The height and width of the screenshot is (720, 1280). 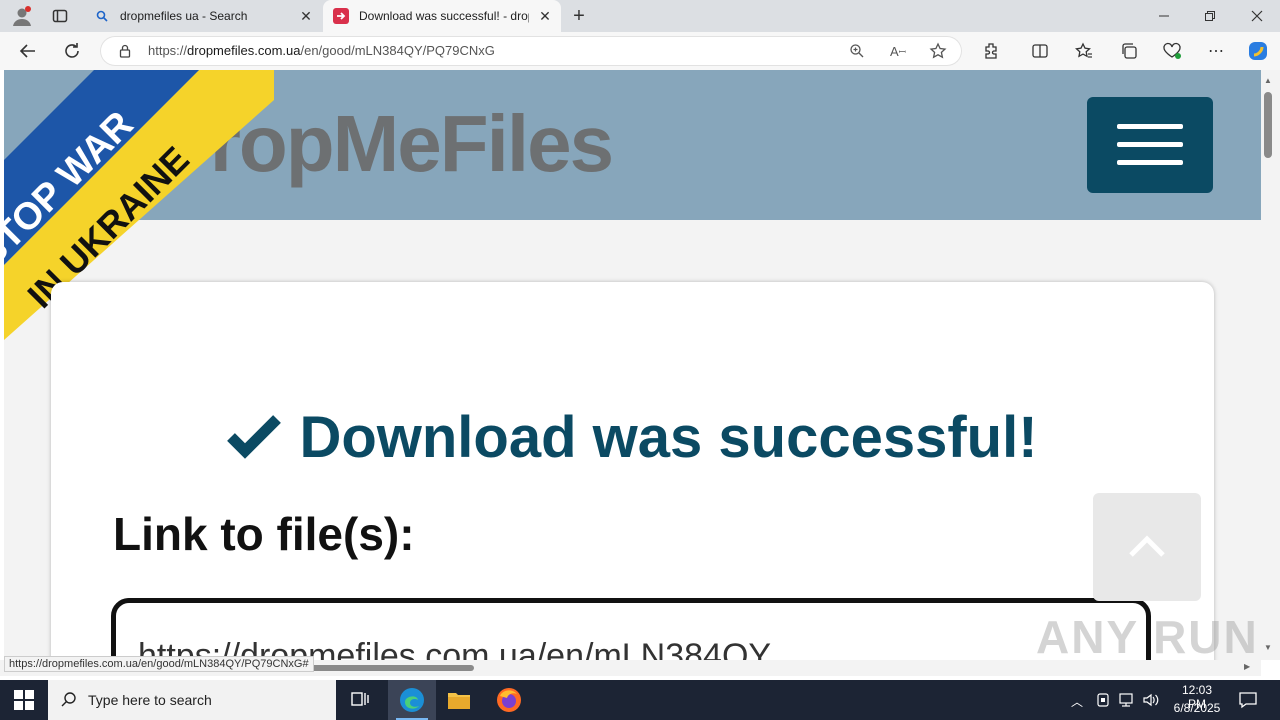 What do you see at coordinates (24, 702) in the screenshot?
I see `windows-start-icon` at bounding box center [24, 702].